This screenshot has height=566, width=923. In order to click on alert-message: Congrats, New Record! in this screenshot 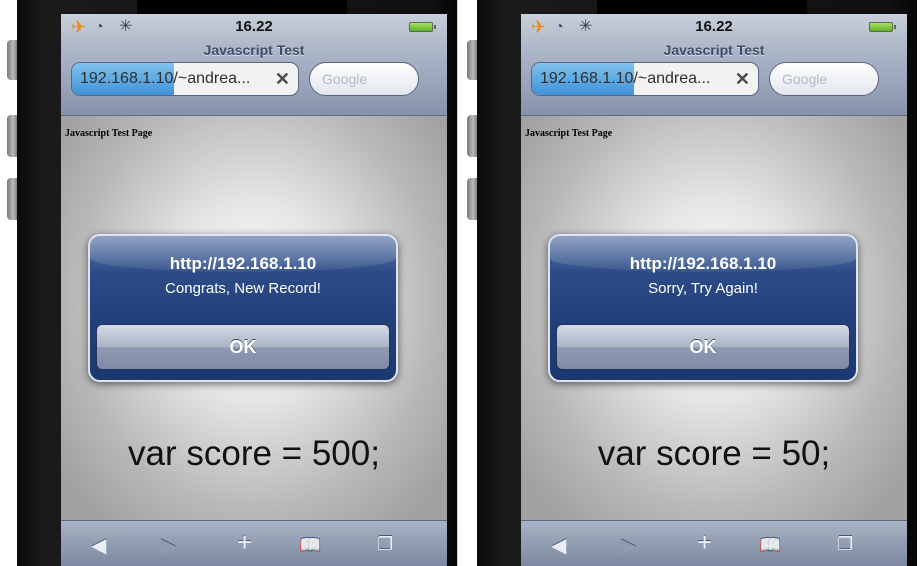, I will do `click(243, 288)`.